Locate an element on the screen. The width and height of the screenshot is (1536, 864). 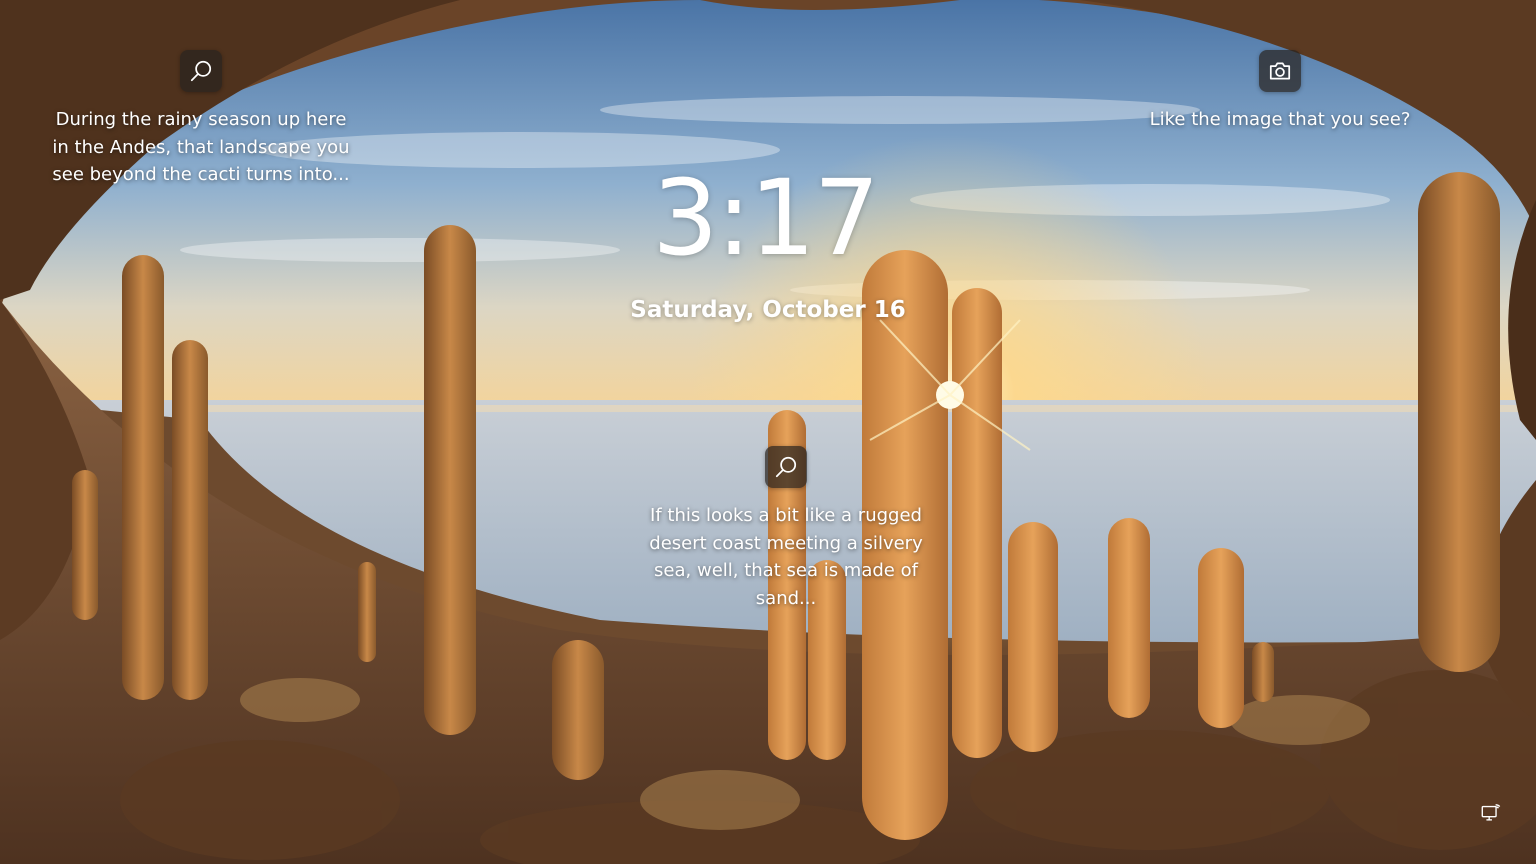
network-icon is located at coordinates (1491, 813).